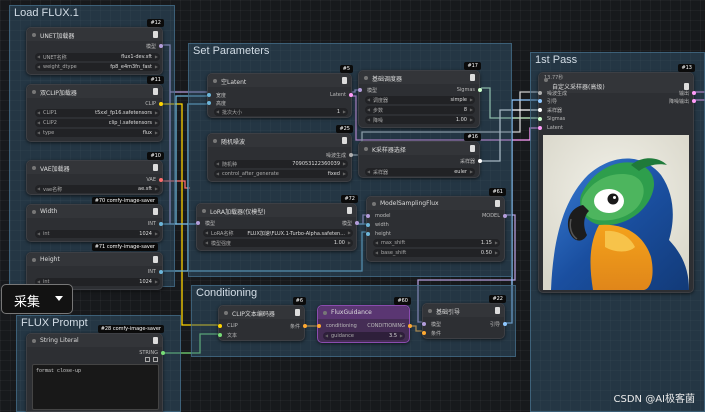 This screenshot has width=705, height=412. I want to click on vae-name-widget: vae名称ae.sft, so click(97, 189).